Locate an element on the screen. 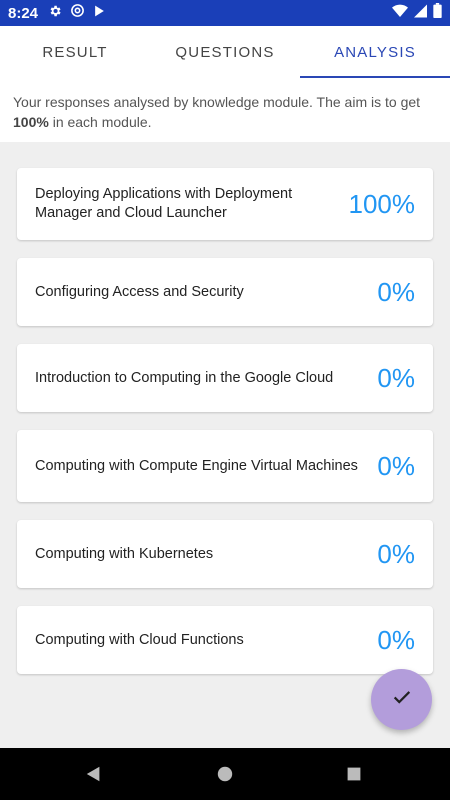  play-store-icon is located at coordinates (99, 13).